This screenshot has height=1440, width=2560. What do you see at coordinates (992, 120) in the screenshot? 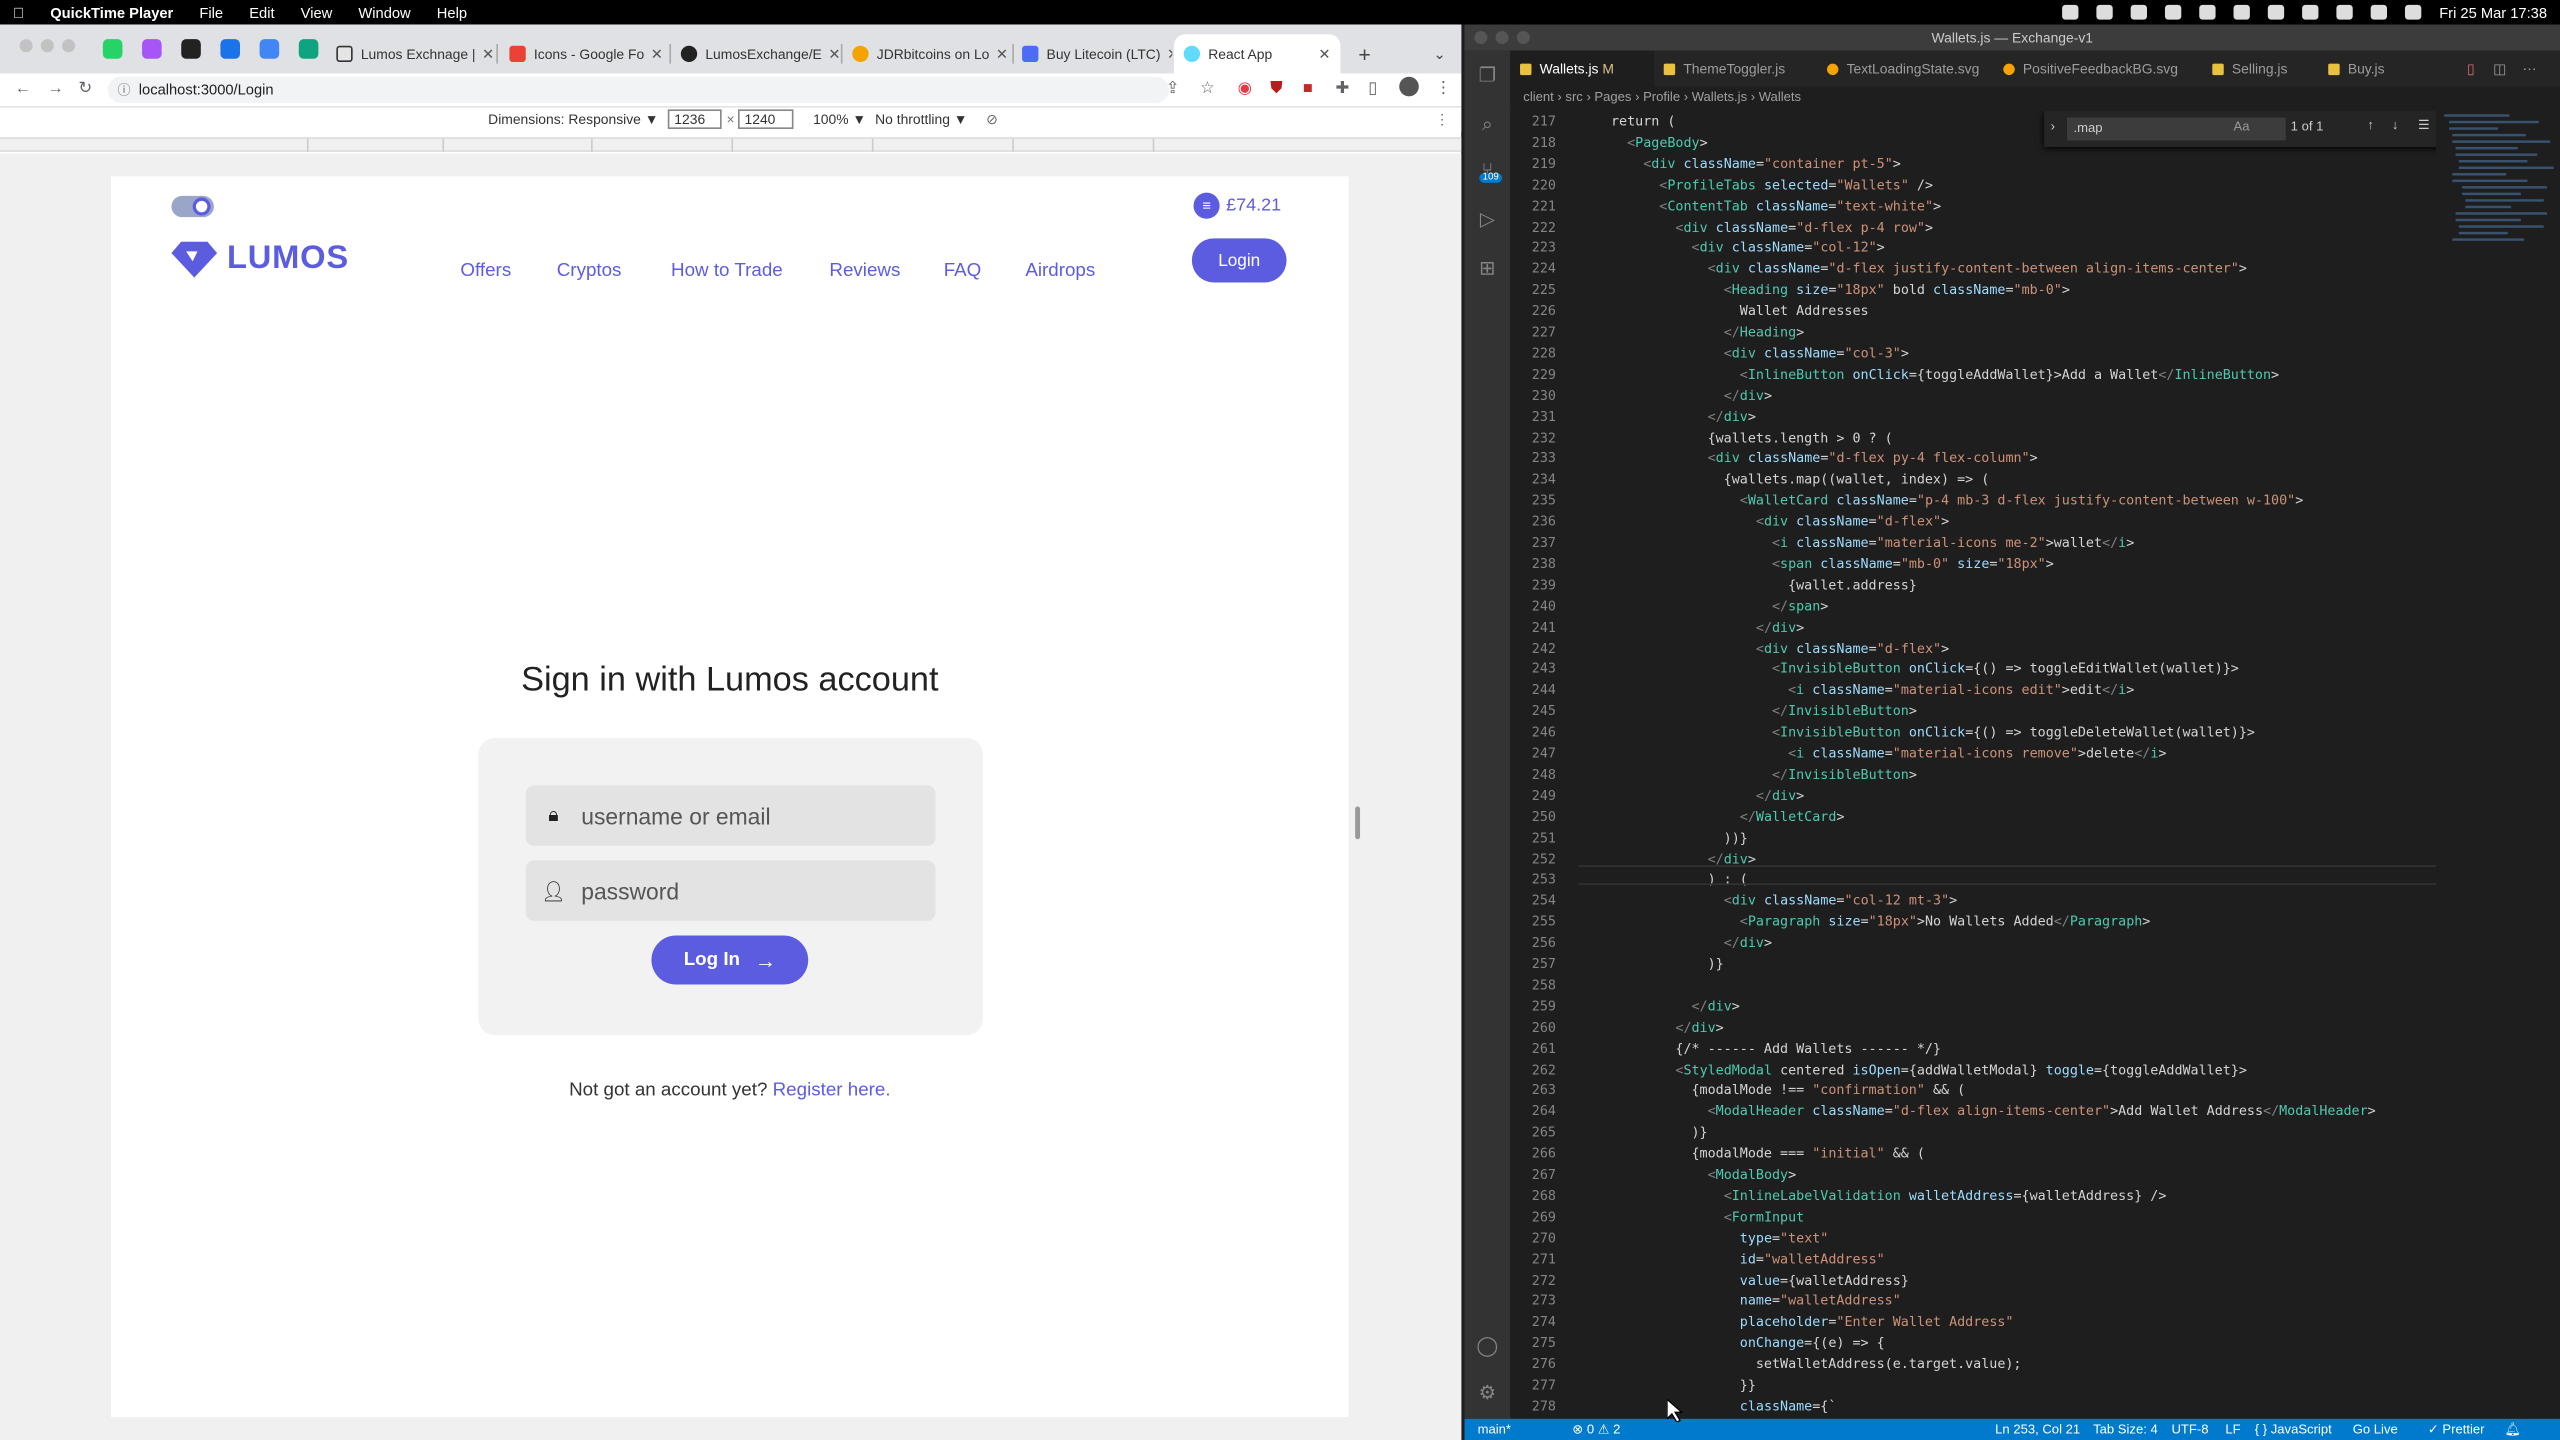
I see `rotate-icon: ⊘` at bounding box center [992, 120].